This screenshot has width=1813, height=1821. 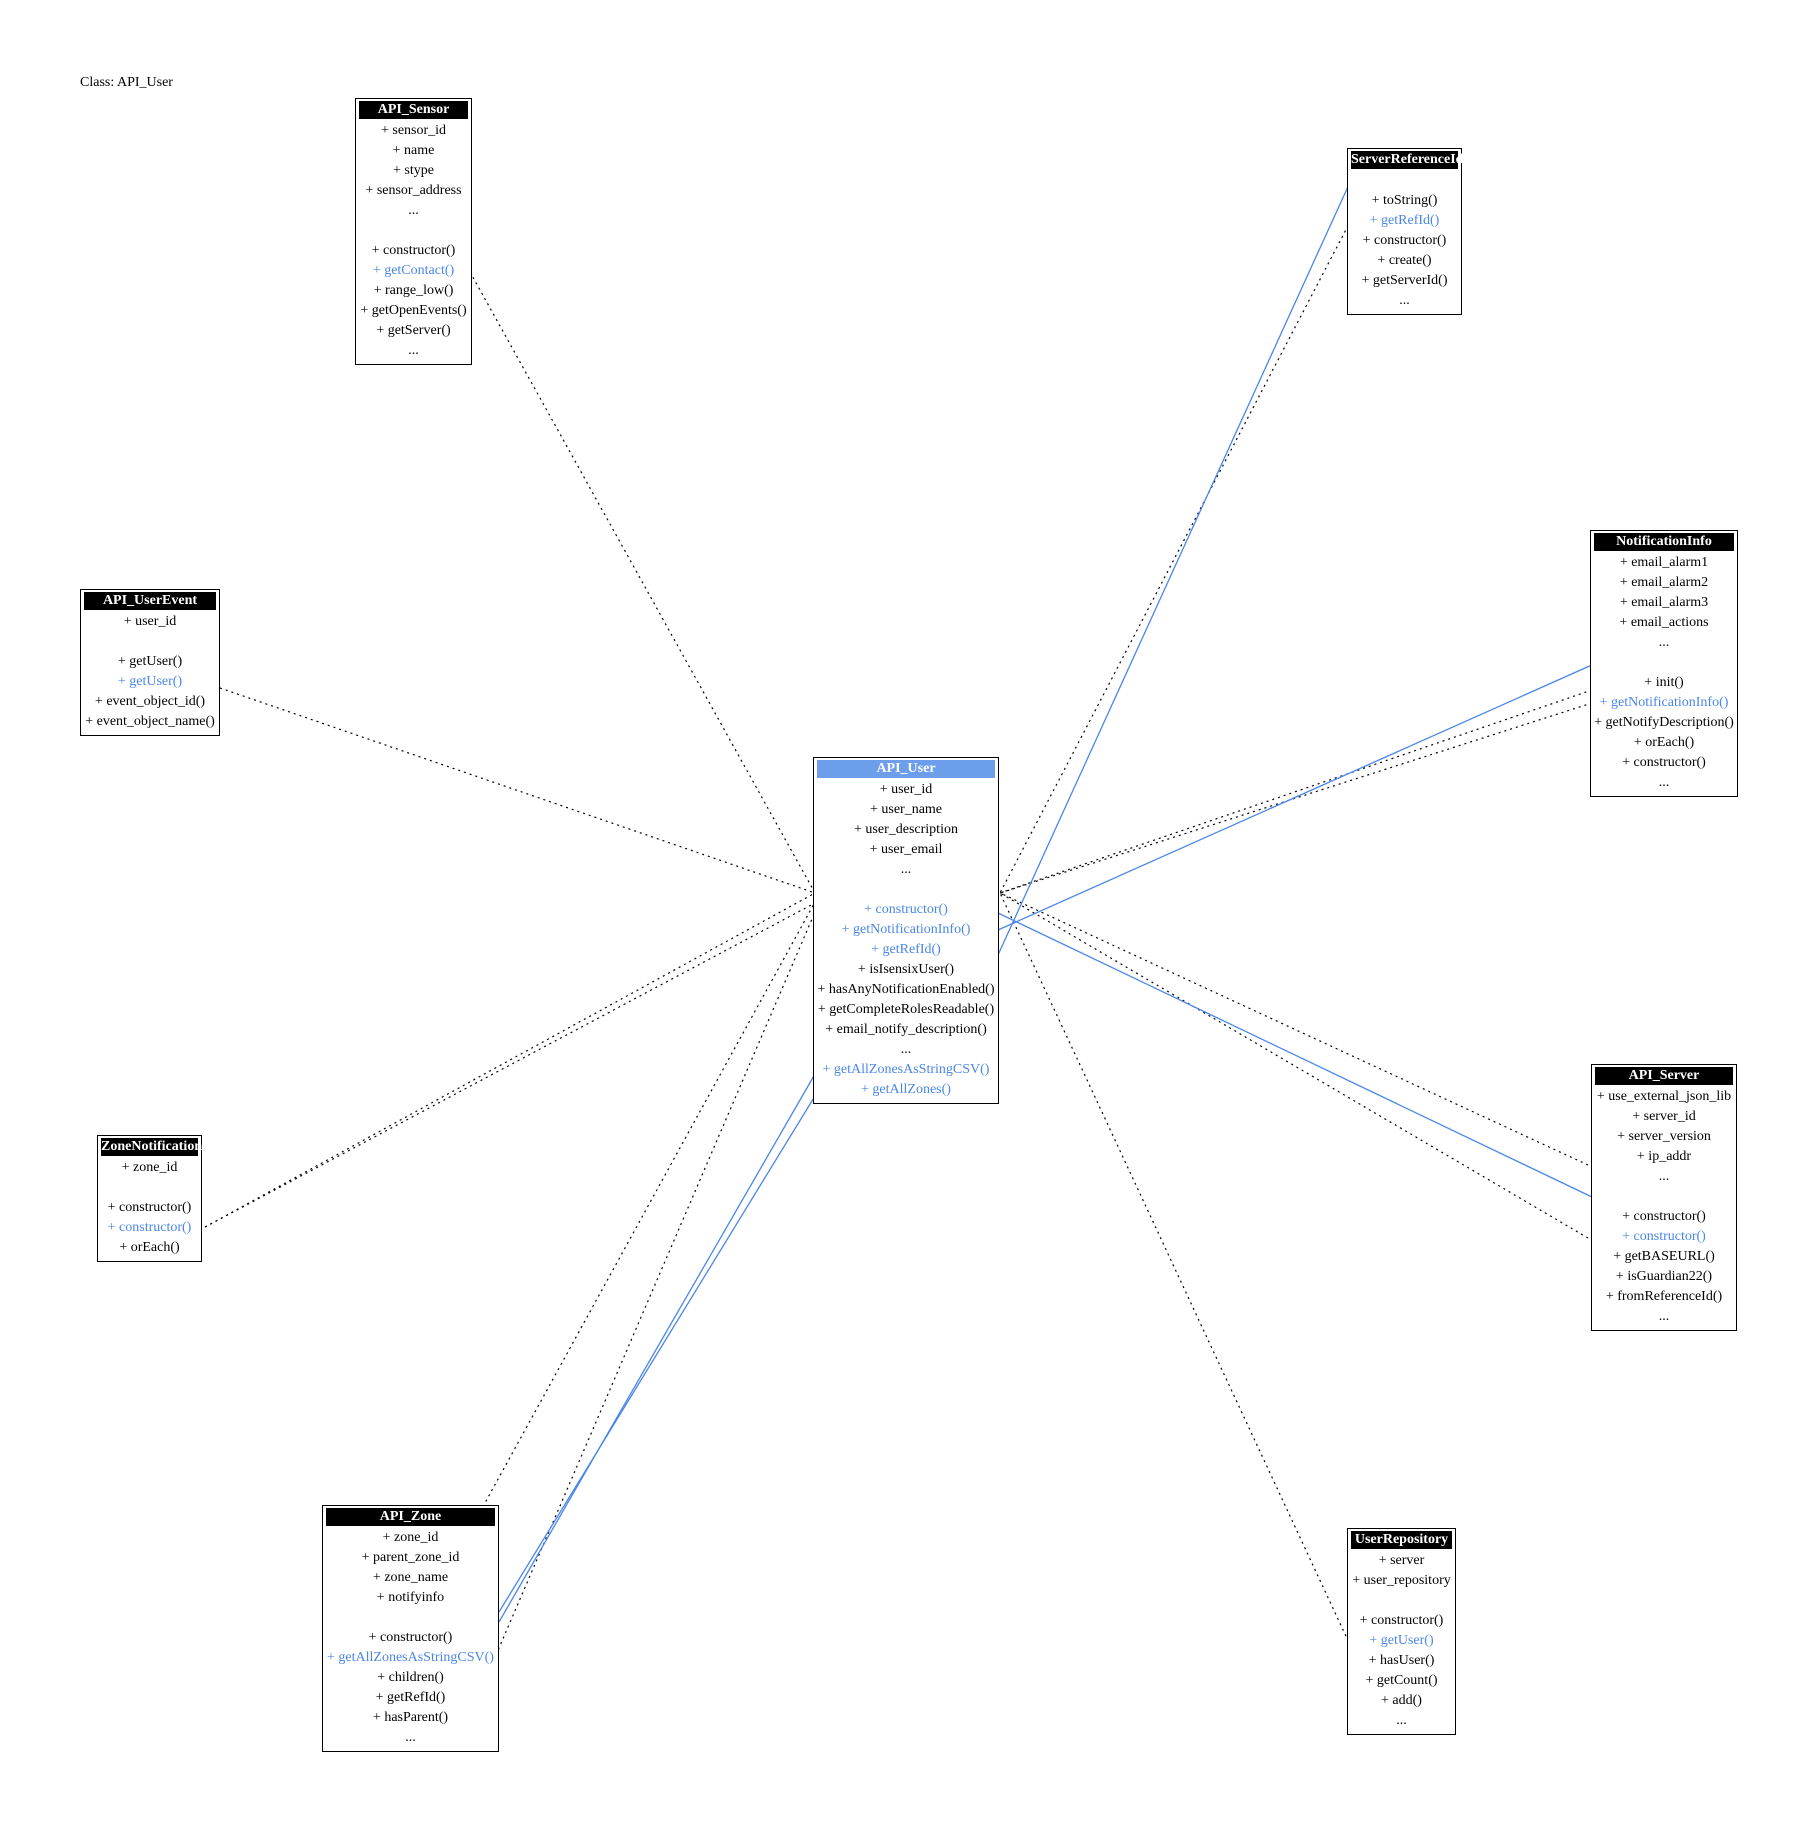 What do you see at coordinates (150, 621) in the screenshot?
I see `class-field: + user_id` at bounding box center [150, 621].